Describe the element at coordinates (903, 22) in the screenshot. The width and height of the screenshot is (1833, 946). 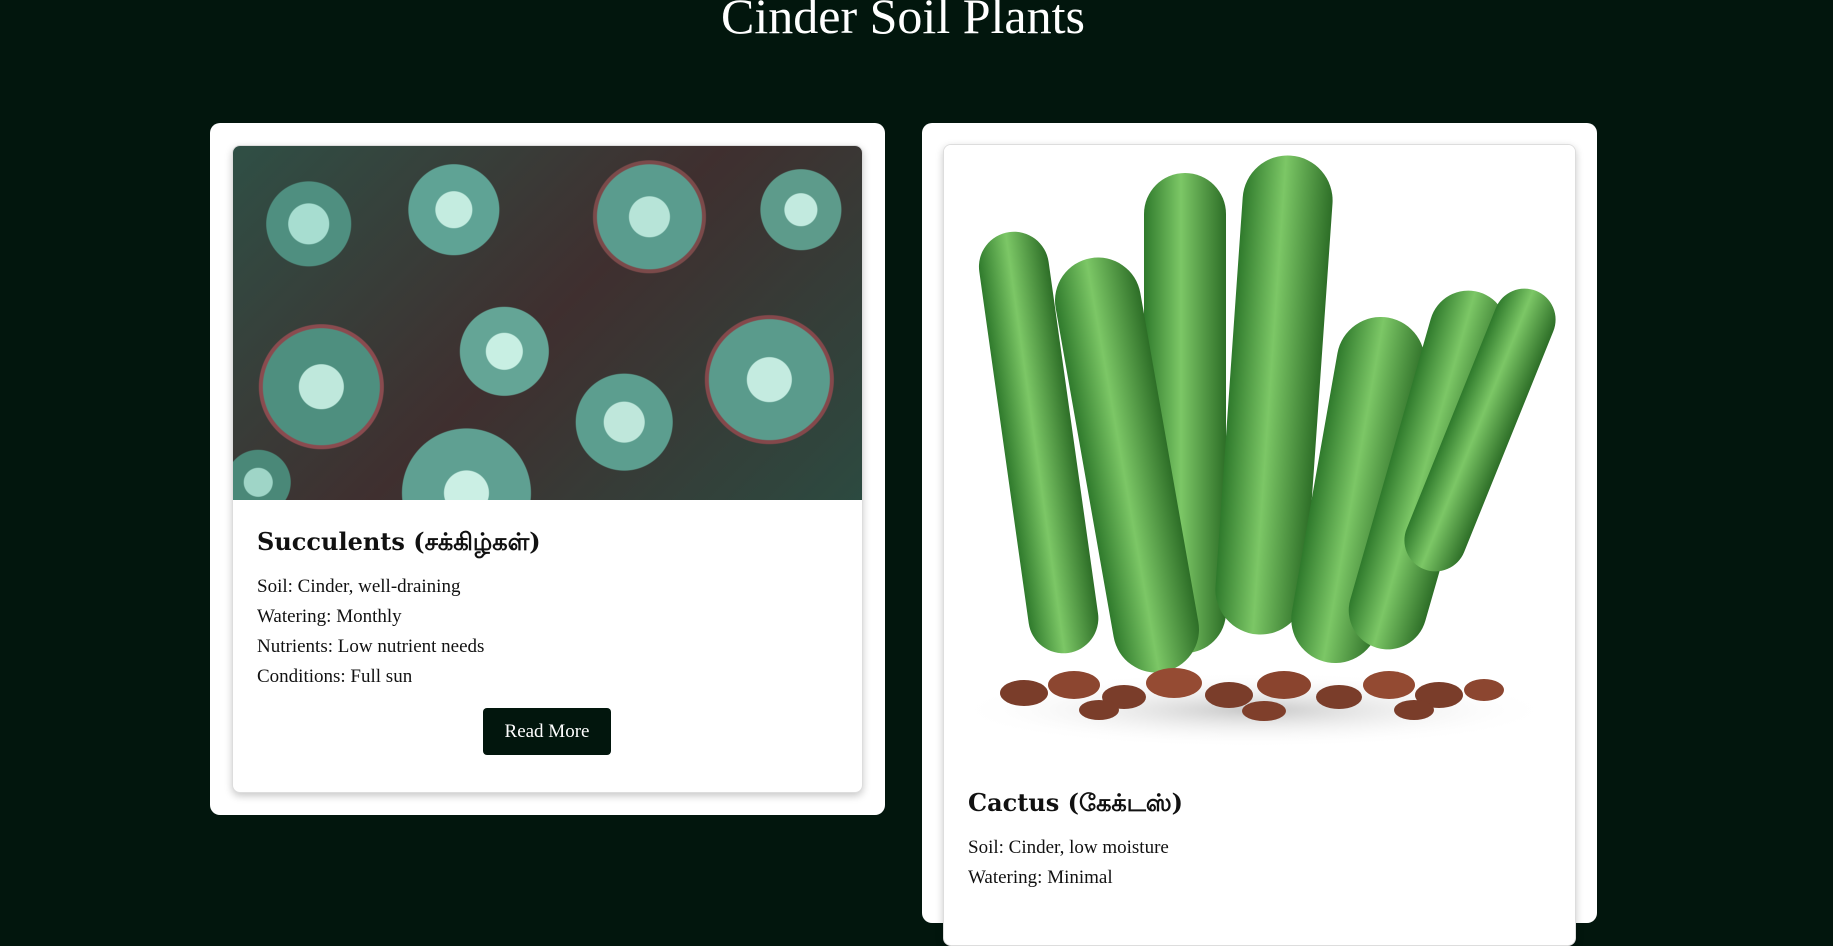
I see `page-title: Cinder Soil Plants` at that location.